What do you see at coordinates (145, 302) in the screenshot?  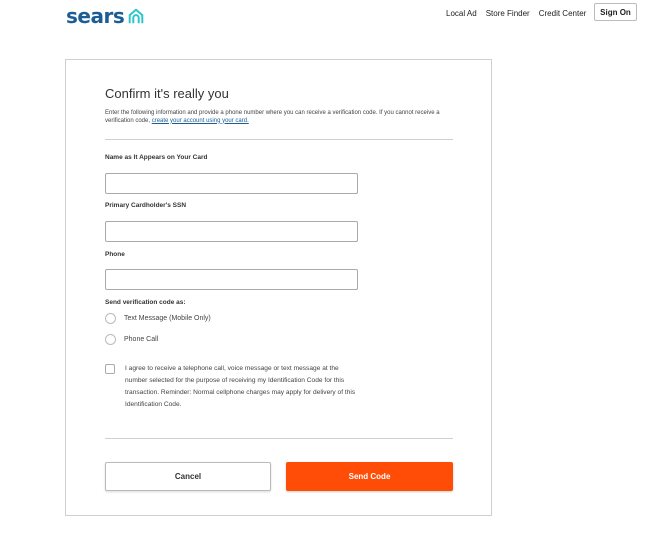 I see `send-method-label: Send verification code as:` at bounding box center [145, 302].